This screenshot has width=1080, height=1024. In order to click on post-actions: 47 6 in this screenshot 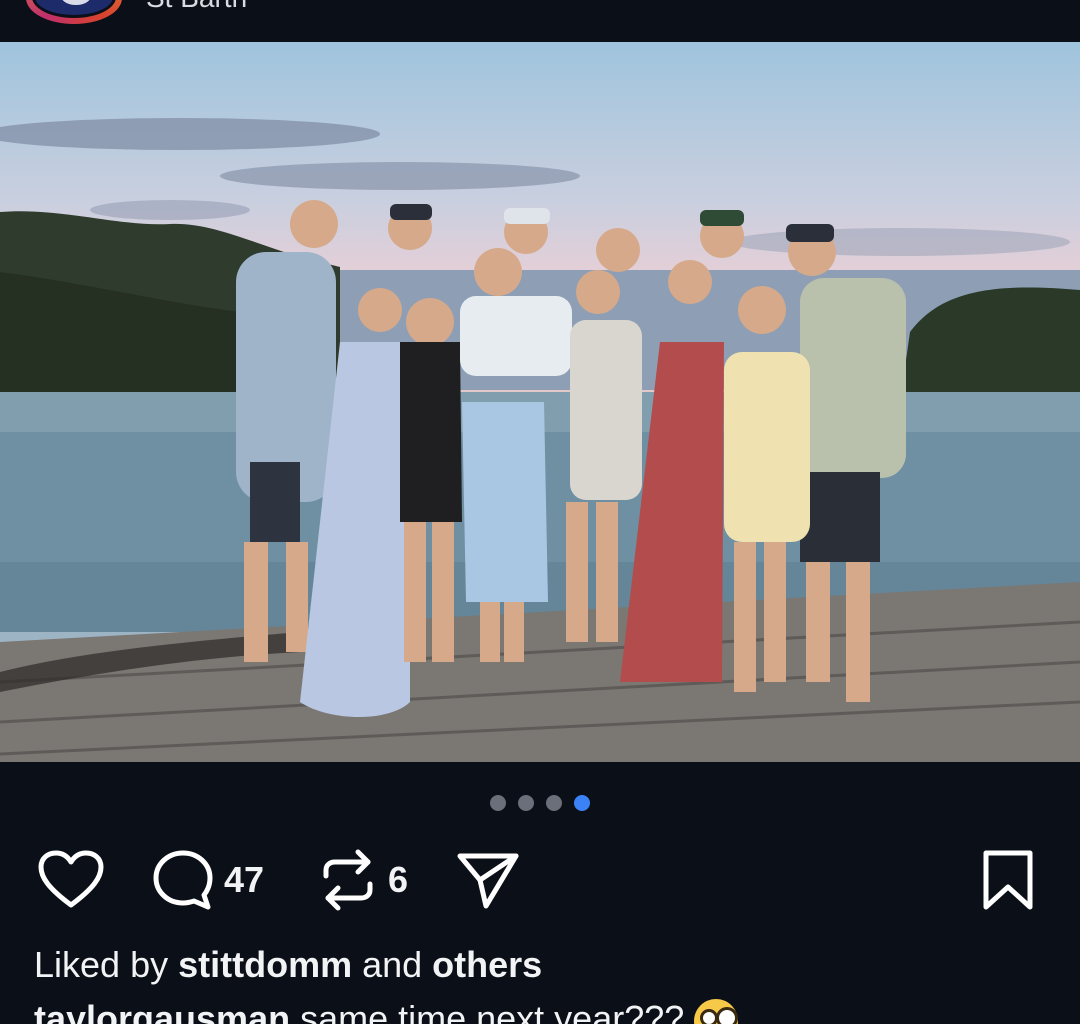, I will do `click(540, 880)`.